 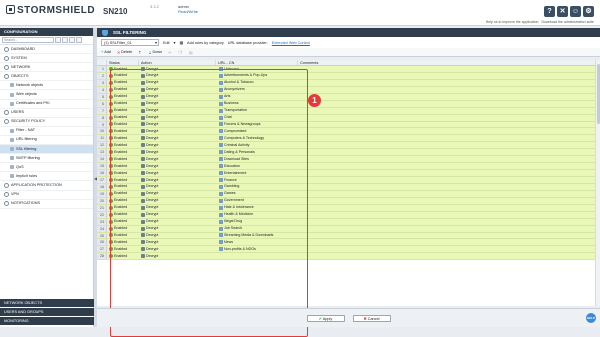 I want to click on sidebar-item-network-objects: Network objects, so click(x=46, y=86).